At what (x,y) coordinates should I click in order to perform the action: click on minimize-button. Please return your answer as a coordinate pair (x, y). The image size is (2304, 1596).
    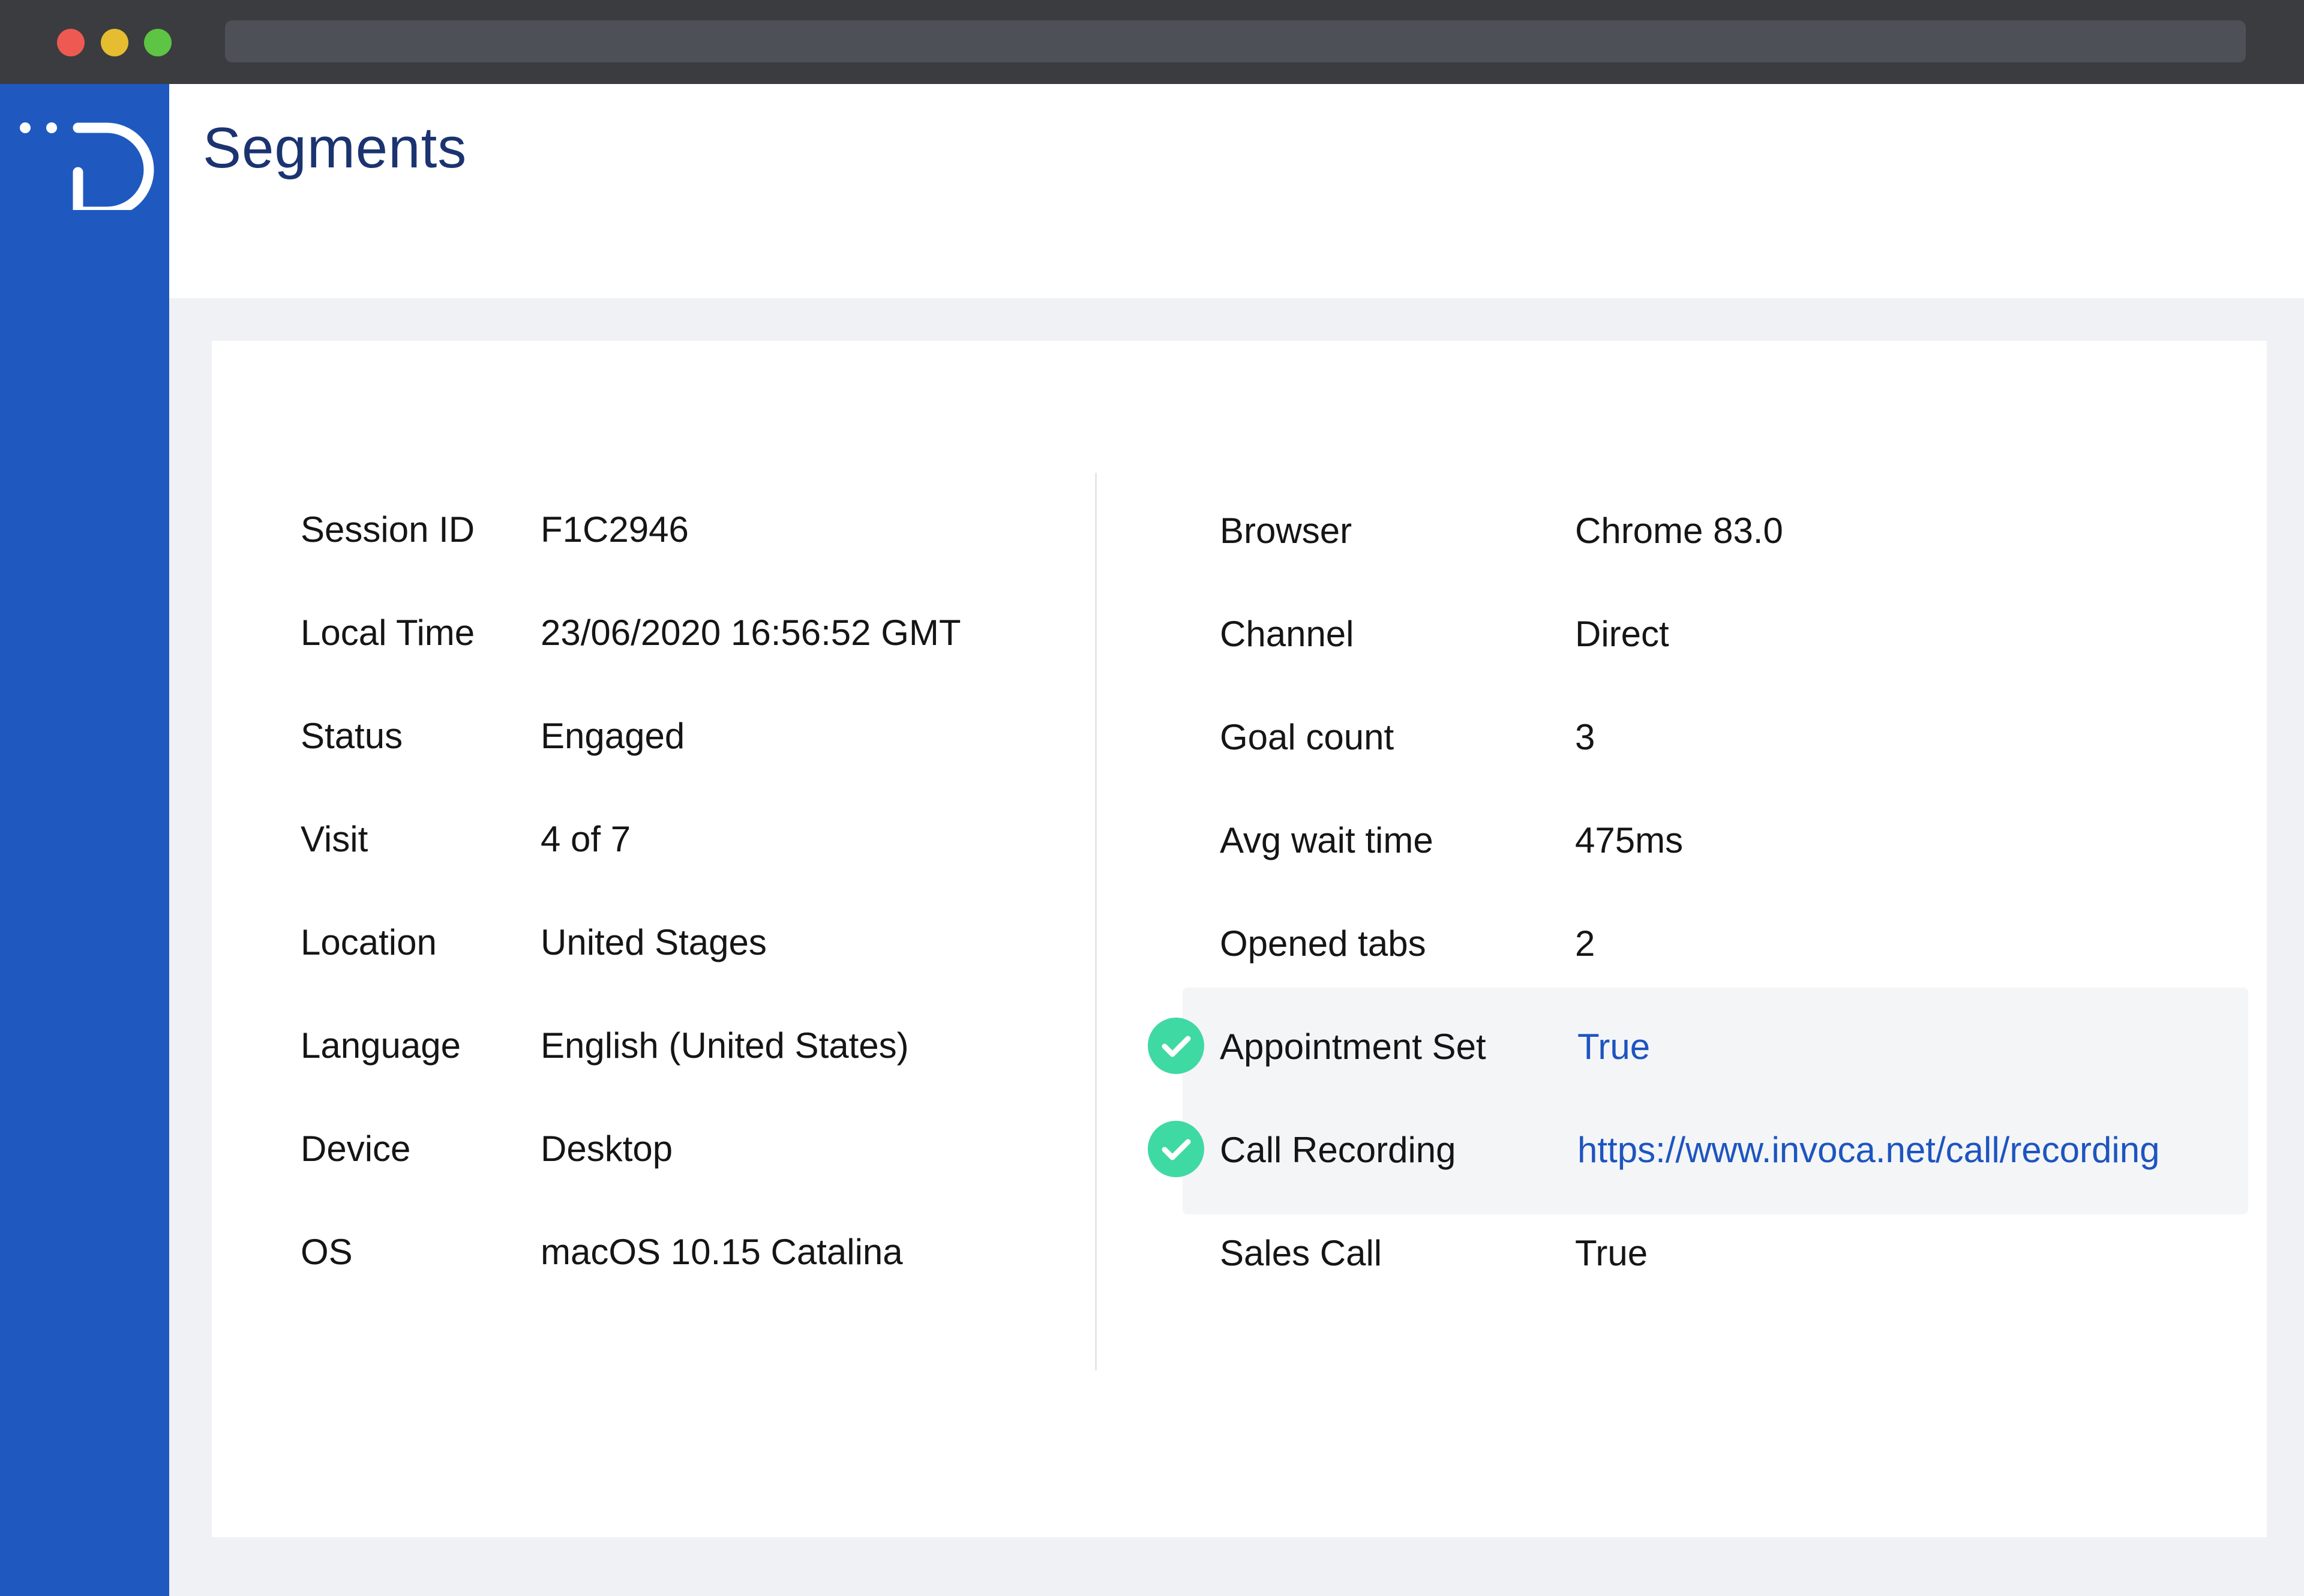
    Looking at the image, I should click on (114, 43).